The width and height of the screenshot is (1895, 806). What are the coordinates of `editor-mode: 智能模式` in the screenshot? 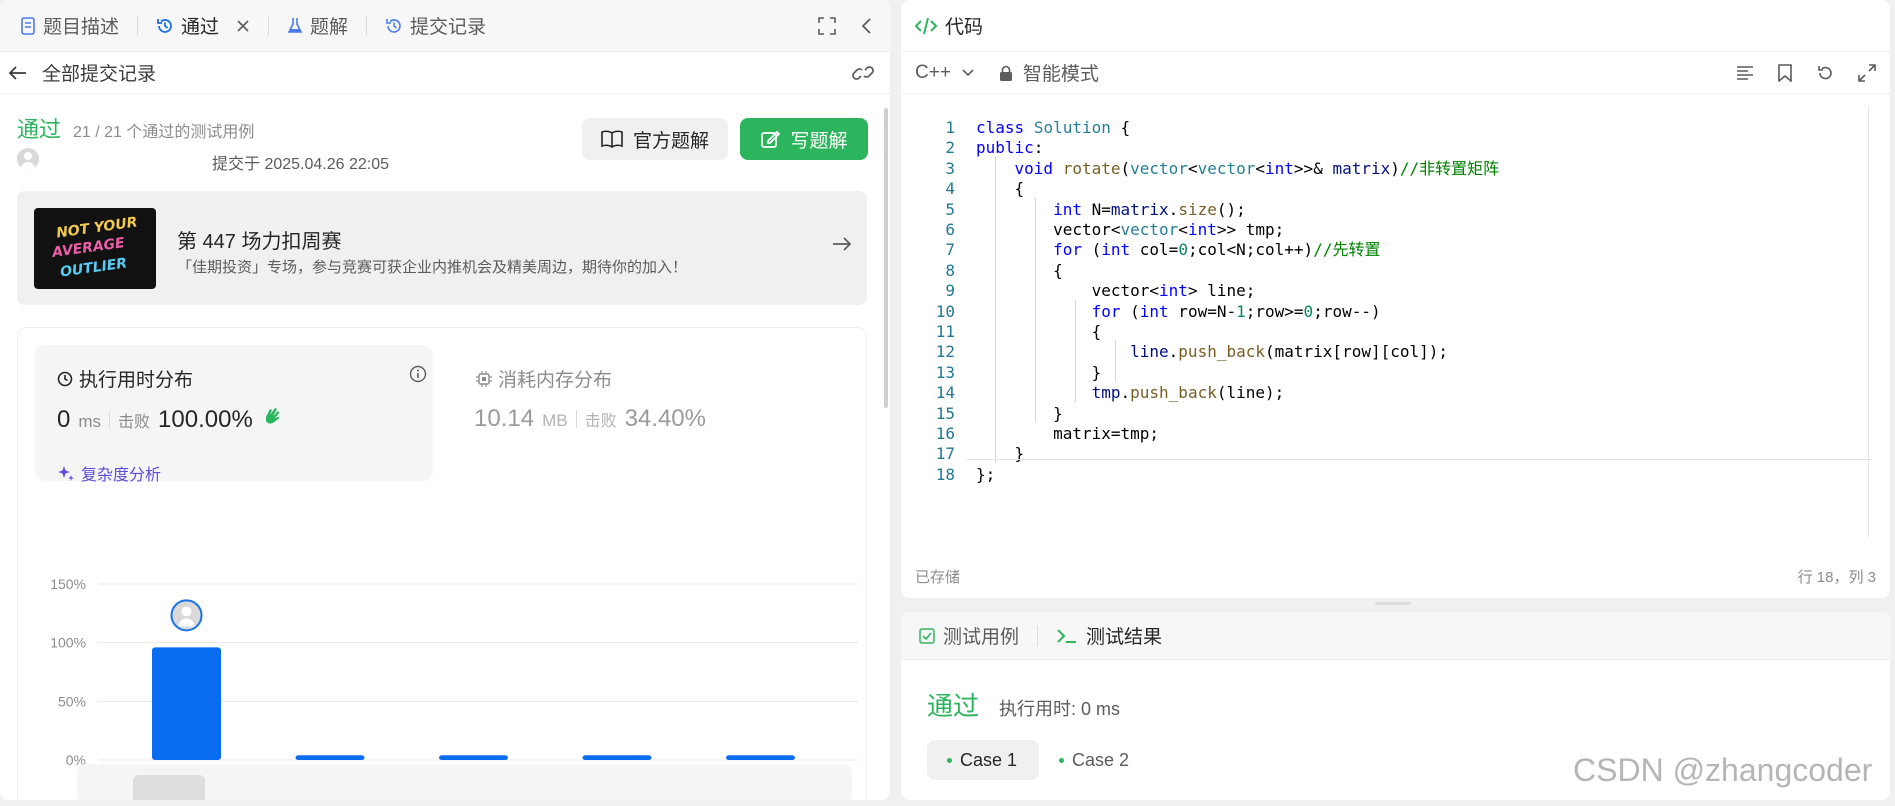 It's located at (1061, 72).